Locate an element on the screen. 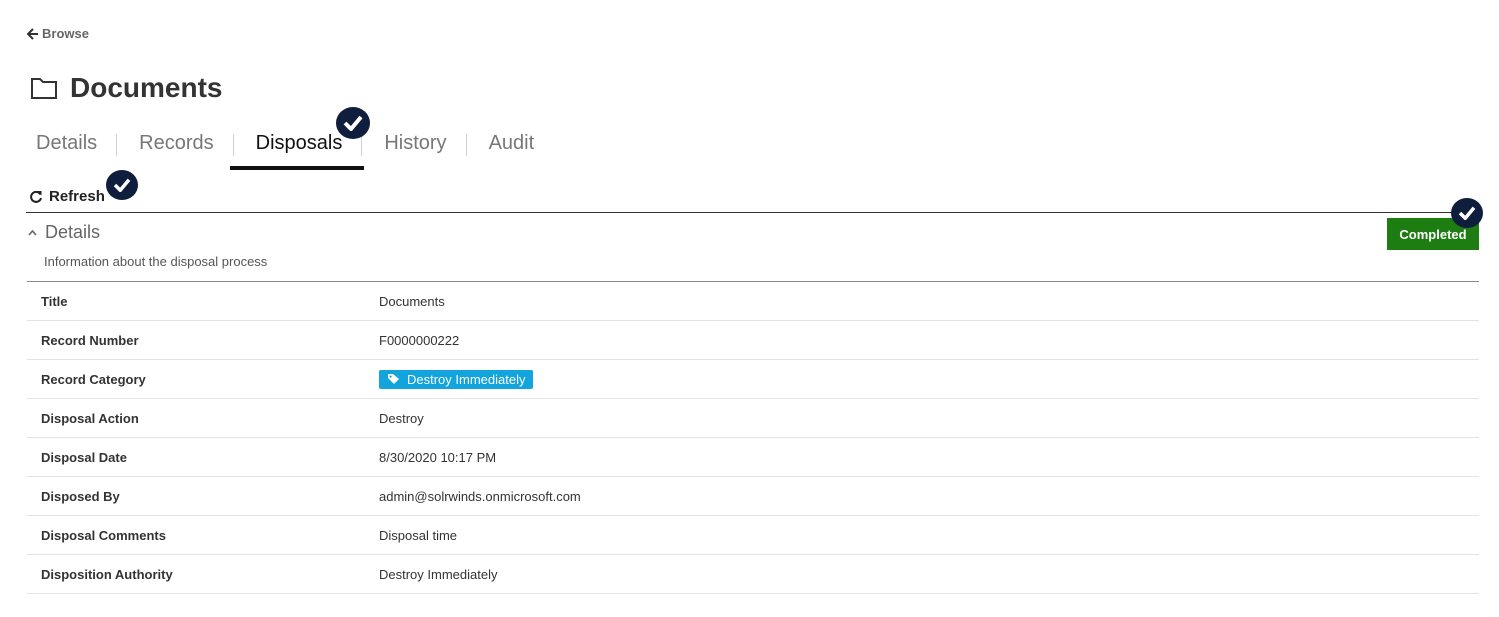 The image size is (1499, 617). field-key: Title is located at coordinates (54, 301).